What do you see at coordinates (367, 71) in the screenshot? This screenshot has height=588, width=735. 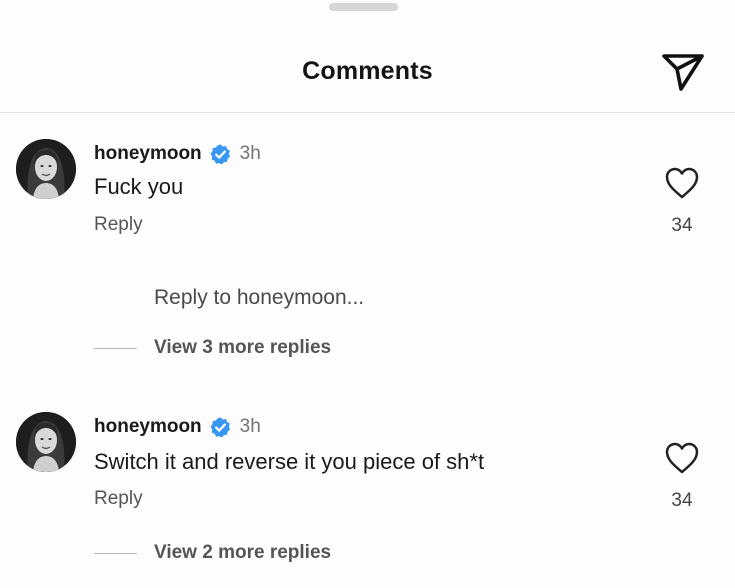 I see `page-title: Comments` at bounding box center [367, 71].